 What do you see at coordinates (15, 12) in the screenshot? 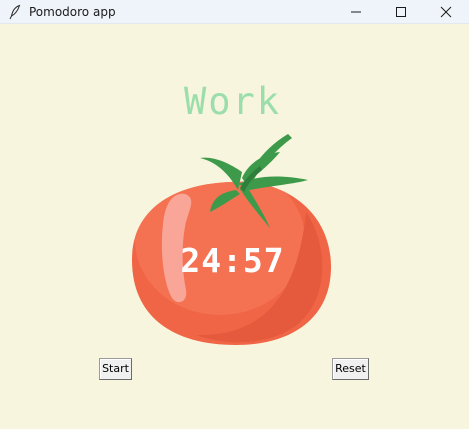
I see `feather-icon` at bounding box center [15, 12].